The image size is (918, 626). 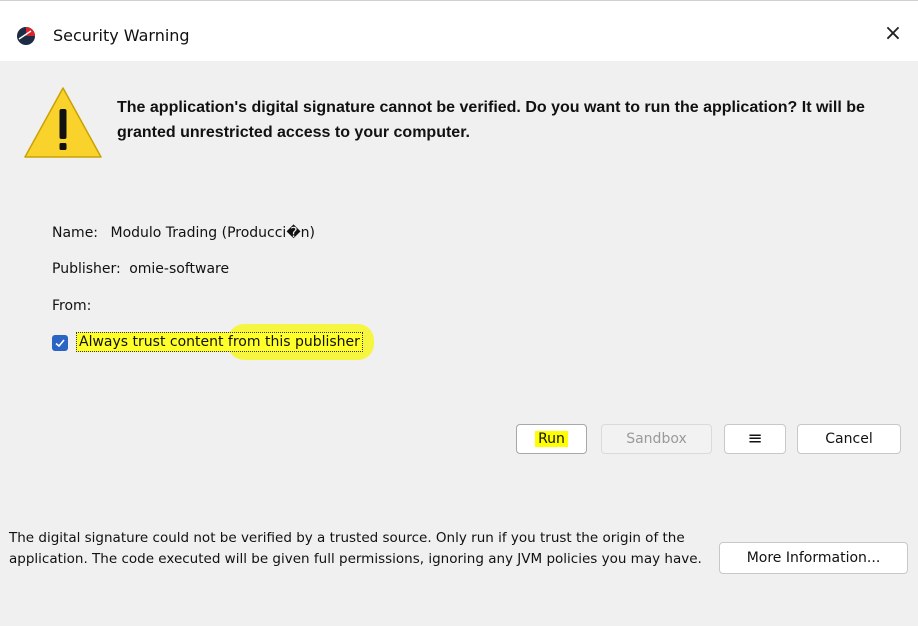 What do you see at coordinates (26, 36) in the screenshot?
I see `java-app-icon` at bounding box center [26, 36].